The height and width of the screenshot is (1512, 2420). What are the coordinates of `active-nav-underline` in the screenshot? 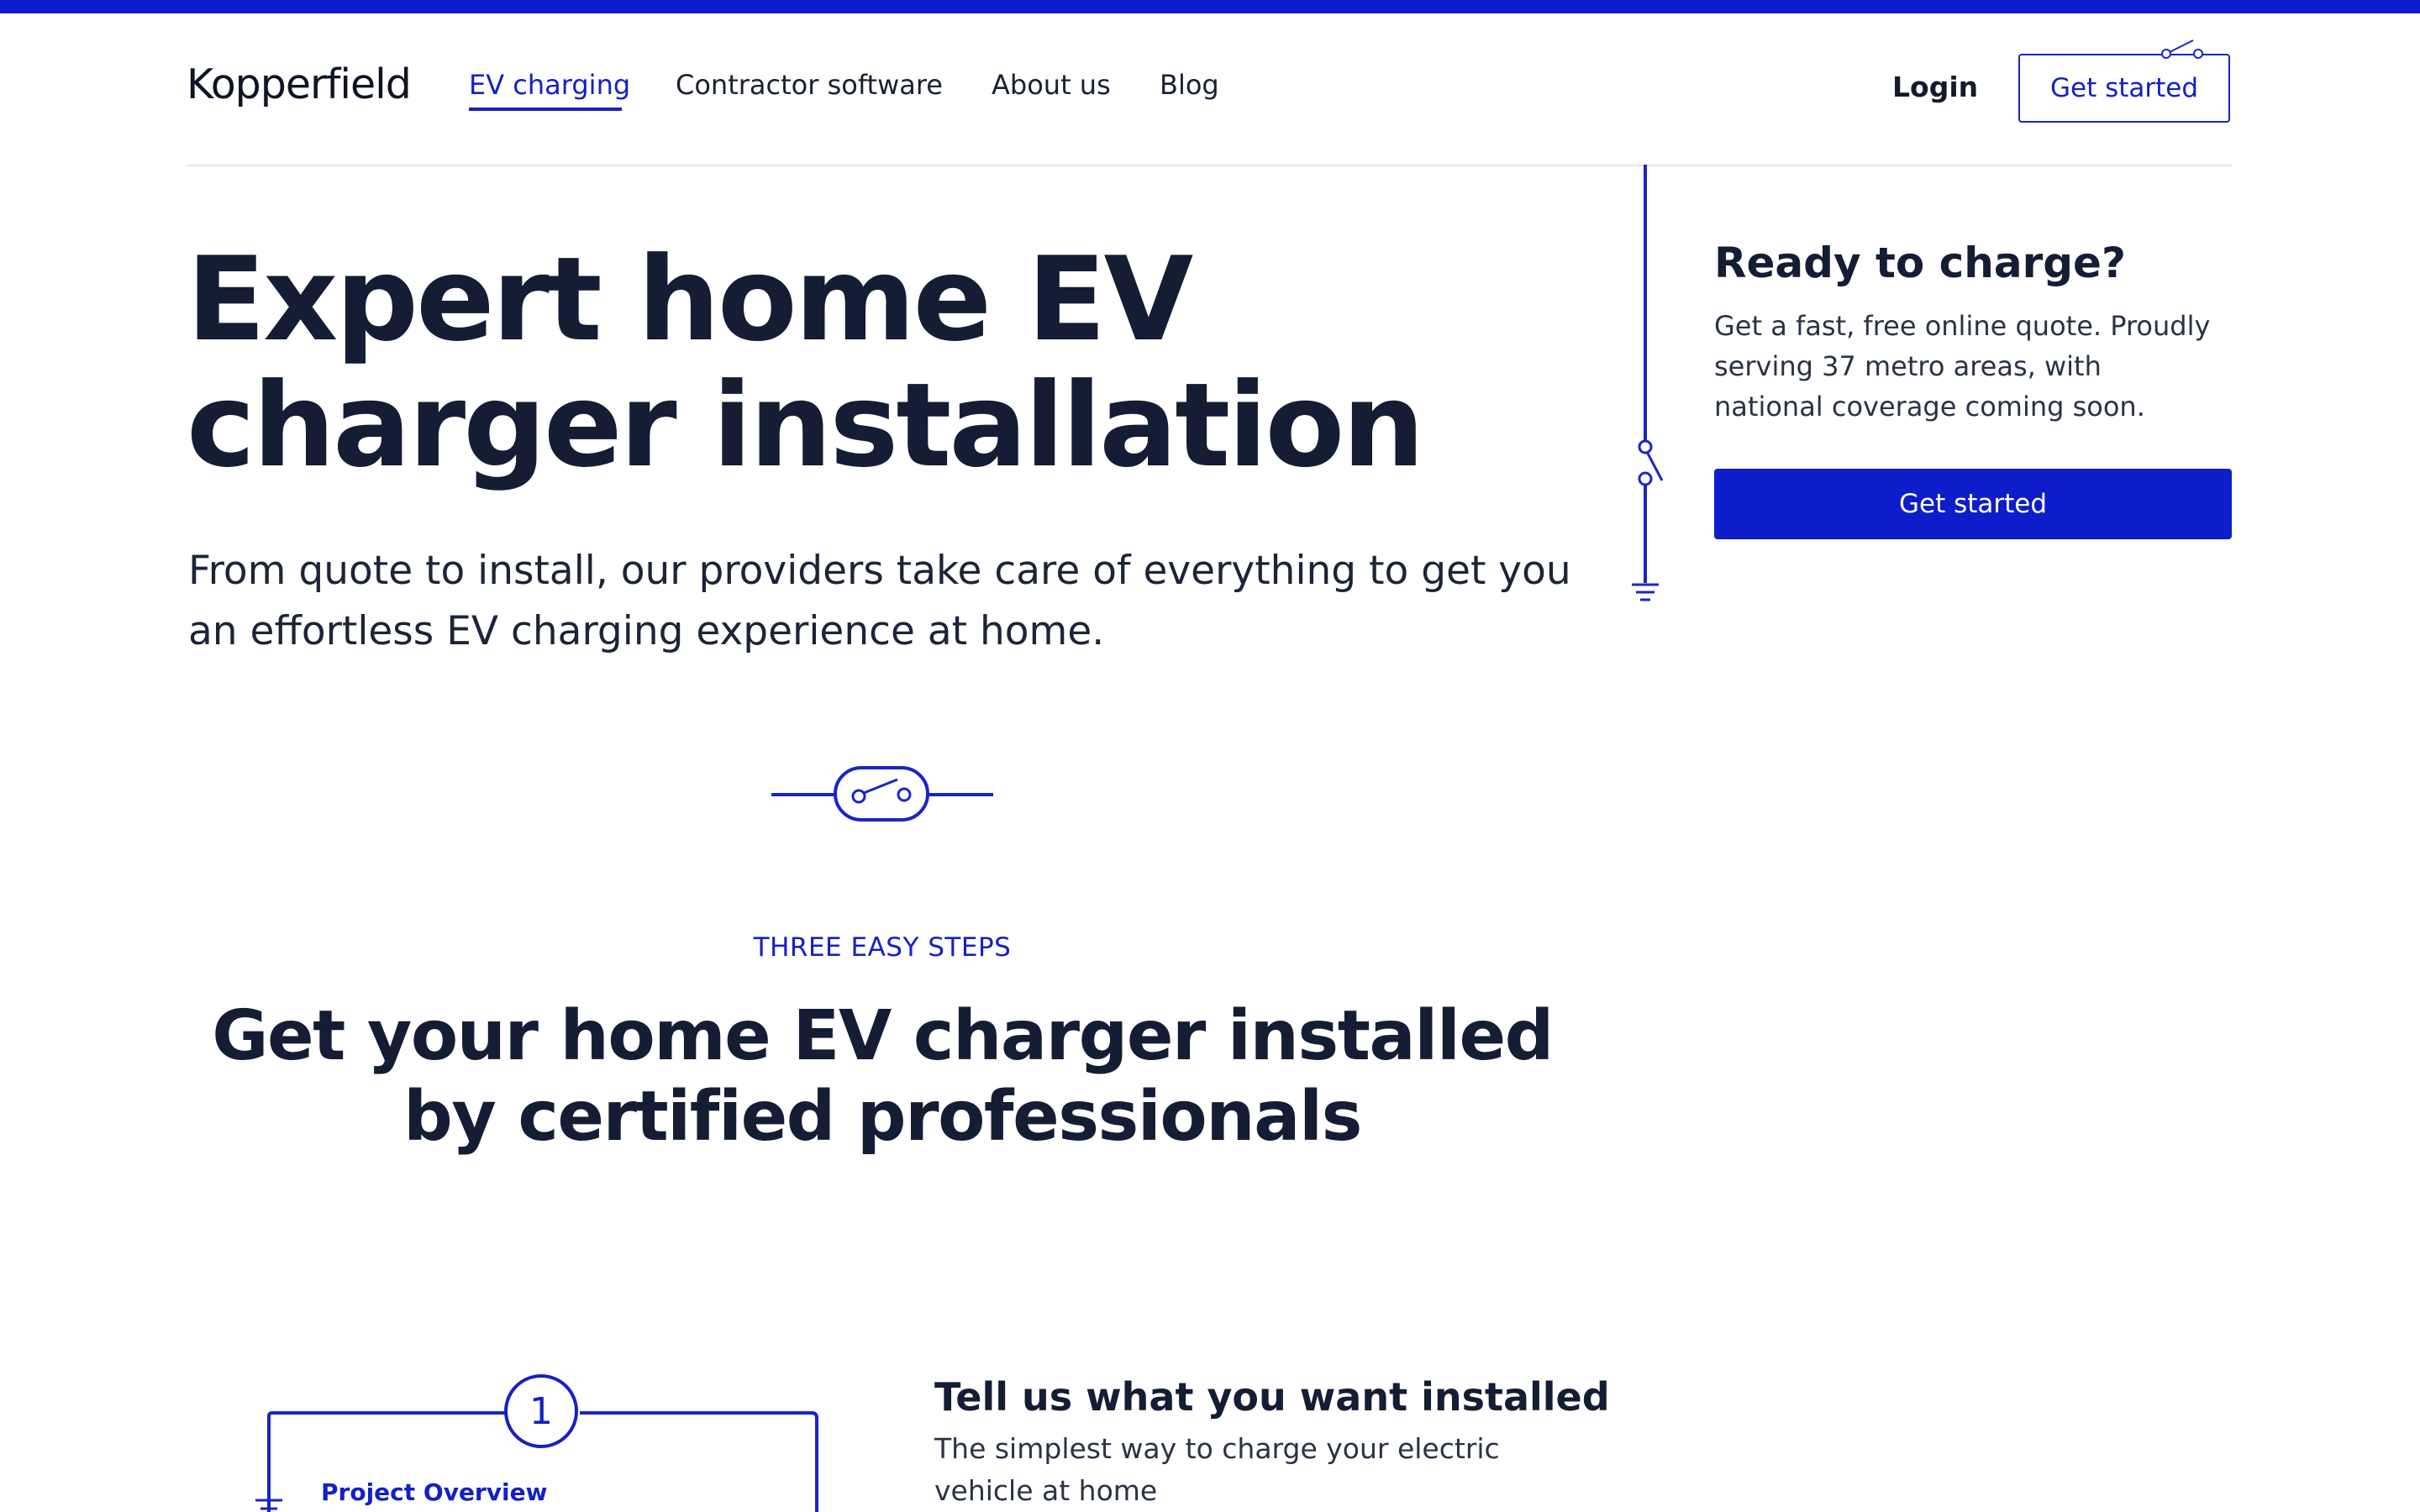 It's located at (545, 109).